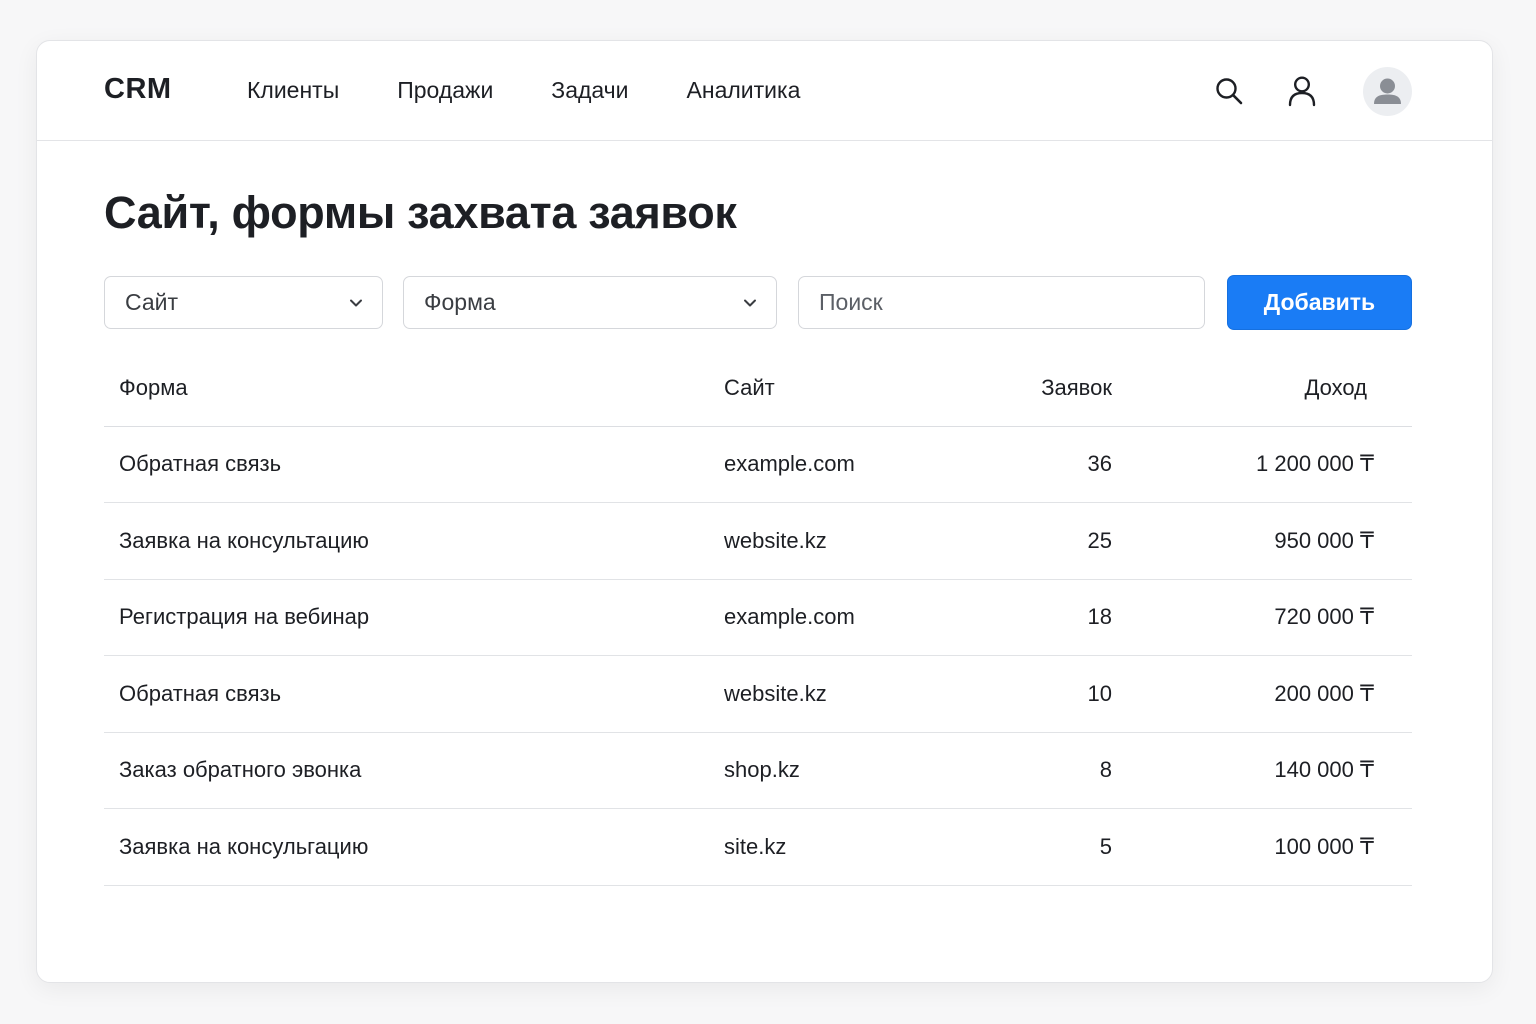  I want to click on cell-revenue: 950 000 ₸, so click(1262, 541).